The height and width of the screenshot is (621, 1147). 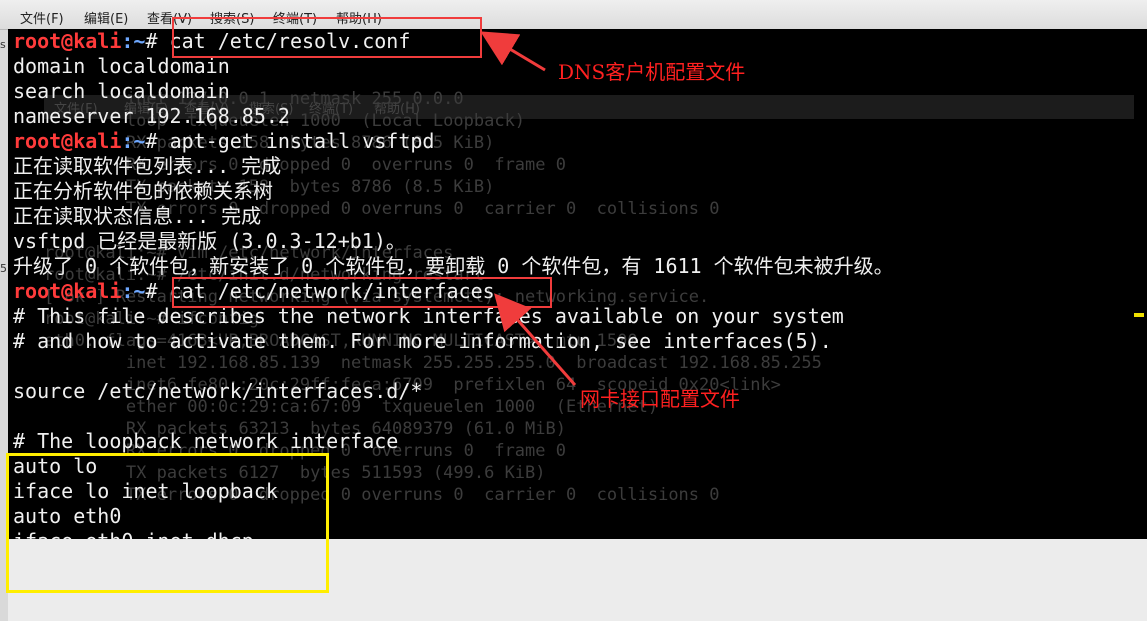 What do you see at coordinates (660, 399) in the screenshot?
I see `annotation-nic-config: 网卡接口配置文件` at bounding box center [660, 399].